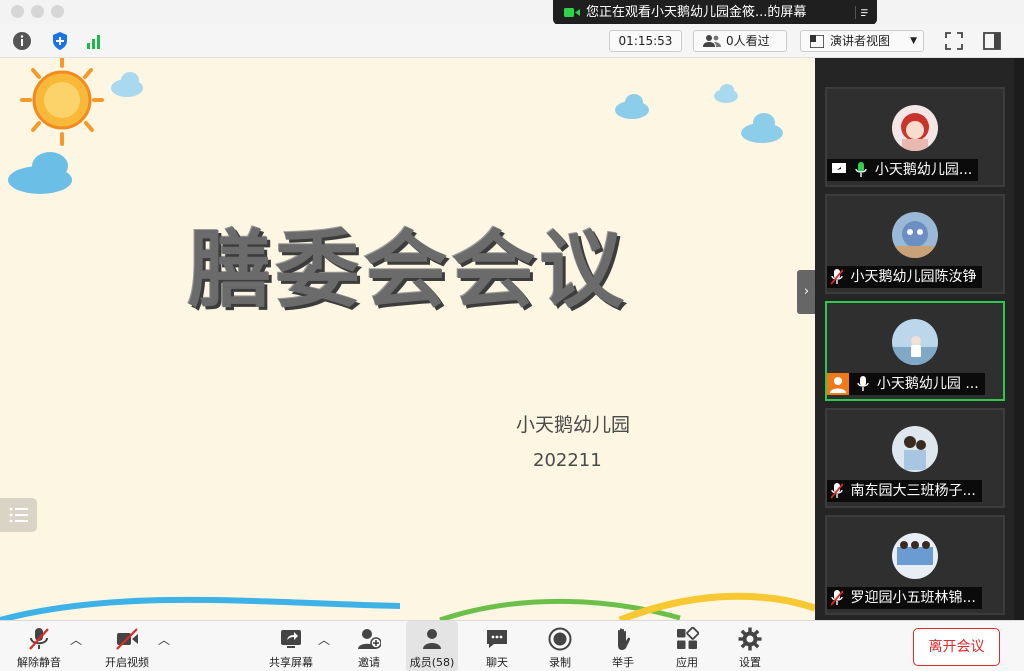 The height and width of the screenshot is (671, 1024). What do you see at coordinates (992, 41) in the screenshot?
I see `side-panel-icon` at bounding box center [992, 41].